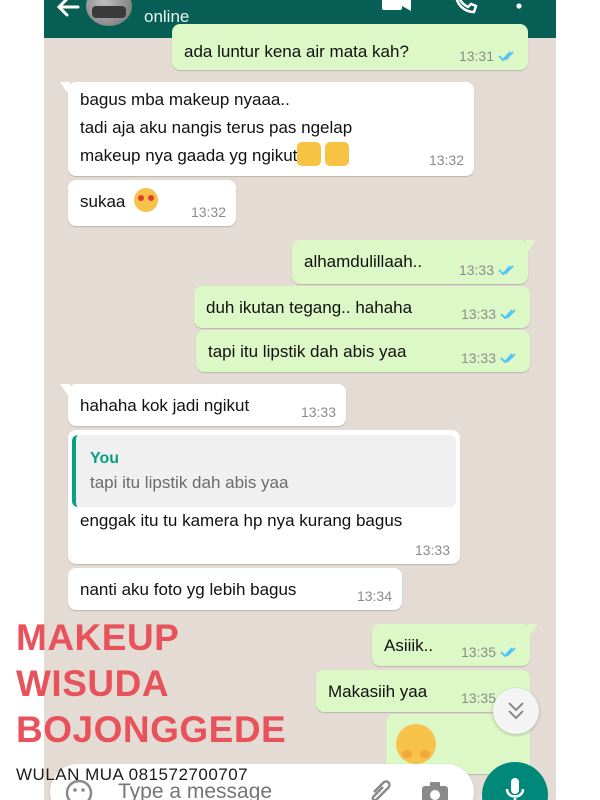 Image resolution: width=600 pixels, height=800 pixels. I want to click on video-call-icon, so click(397, 8).